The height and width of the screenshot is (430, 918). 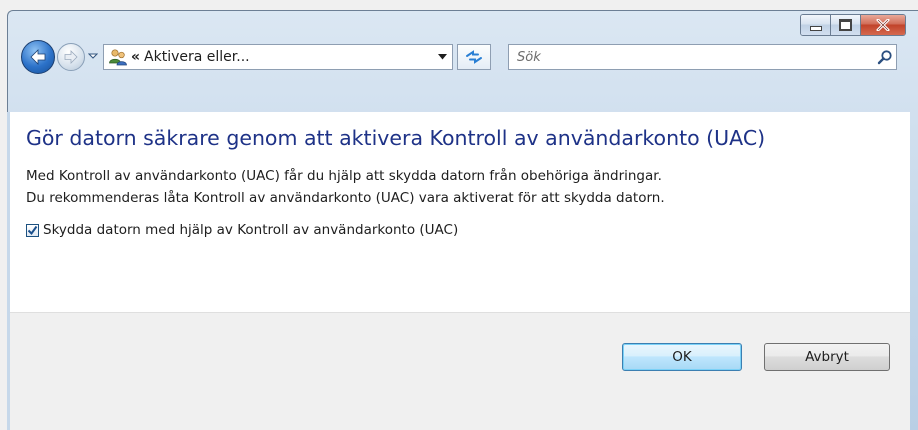 What do you see at coordinates (682, 357) in the screenshot?
I see `ok-button: OK` at bounding box center [682, 357].